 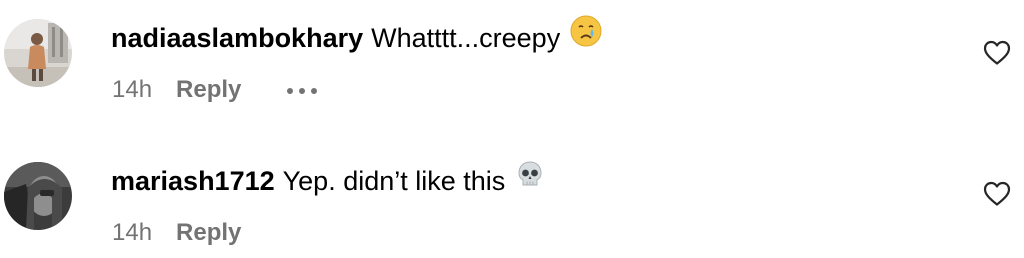 I want to click on skull-emoji-icon, so click(x=530, y=179).